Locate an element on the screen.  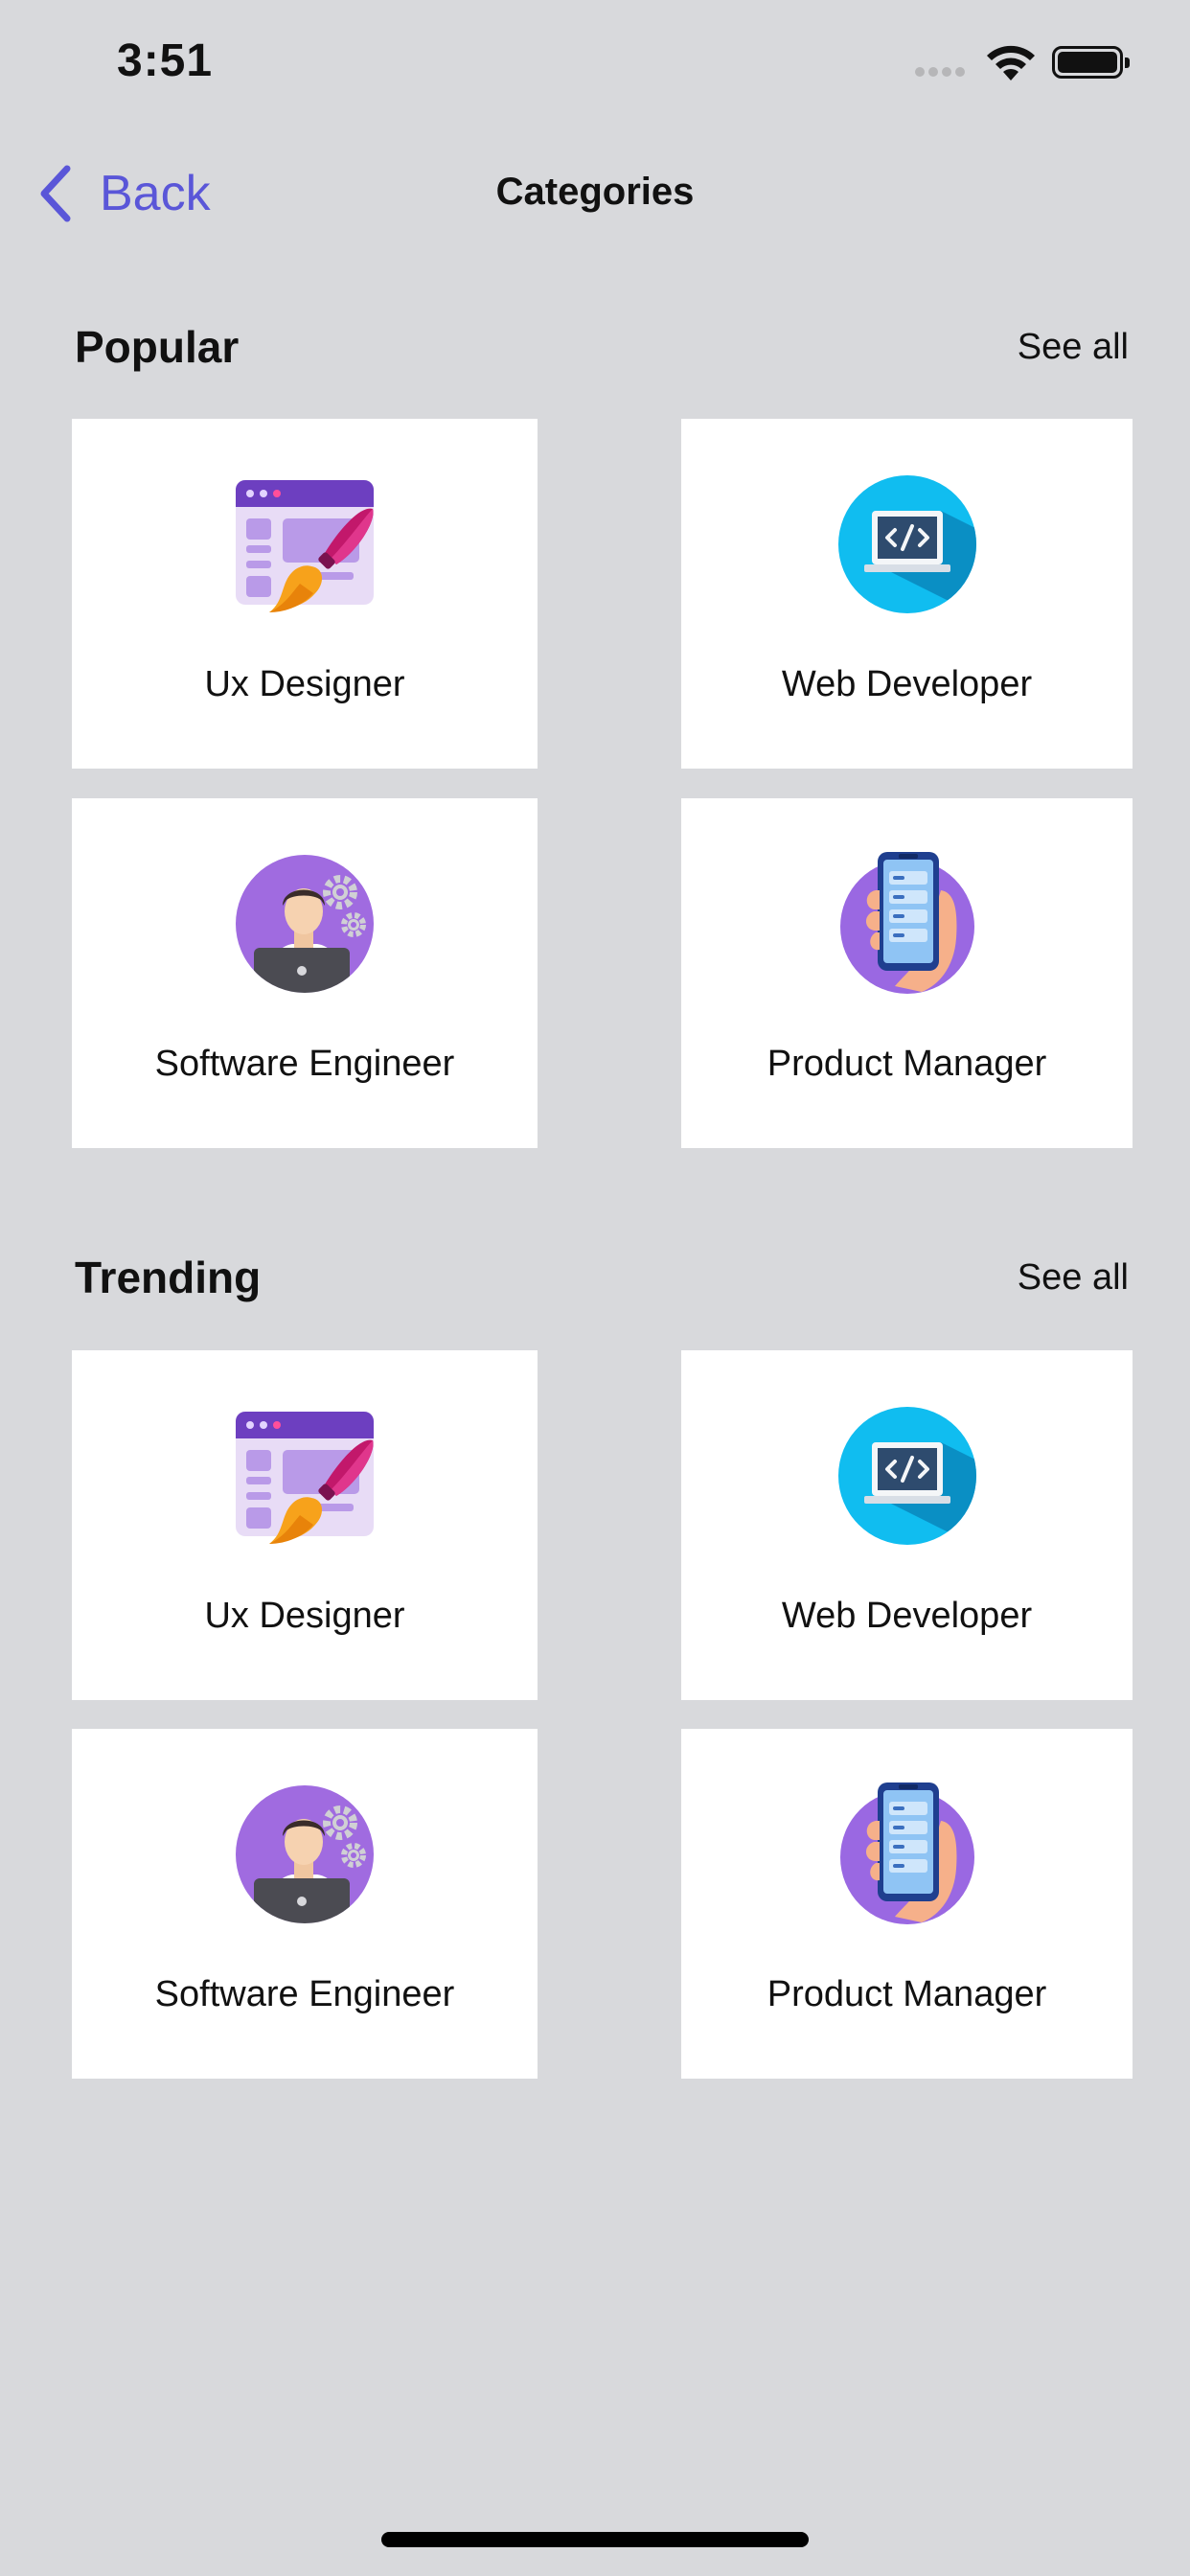
navigation-bar: Back Categories is located at coordinates (595, 196).